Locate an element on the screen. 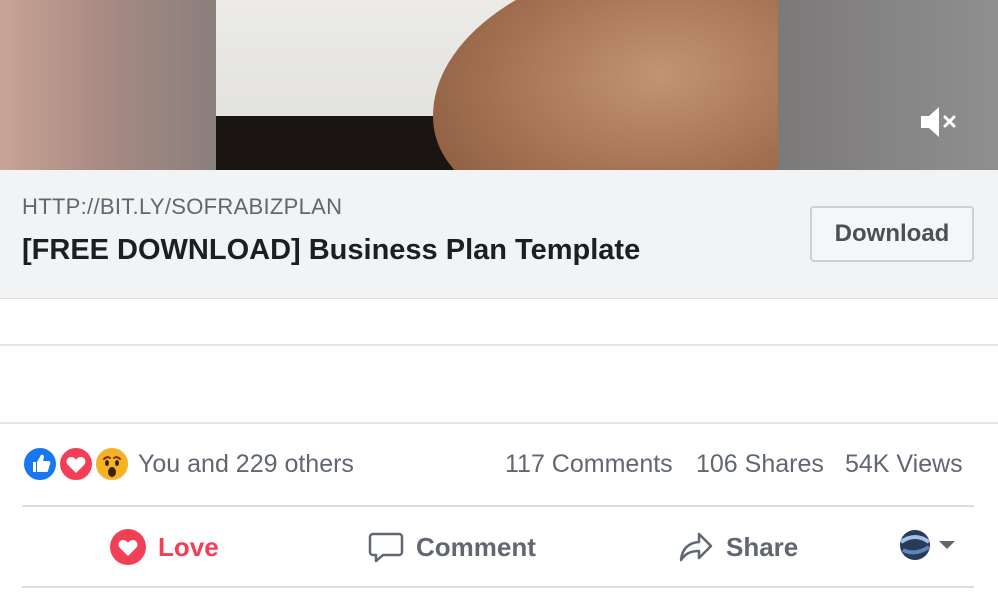  love-label: Love is located at coordinates (188, 546).